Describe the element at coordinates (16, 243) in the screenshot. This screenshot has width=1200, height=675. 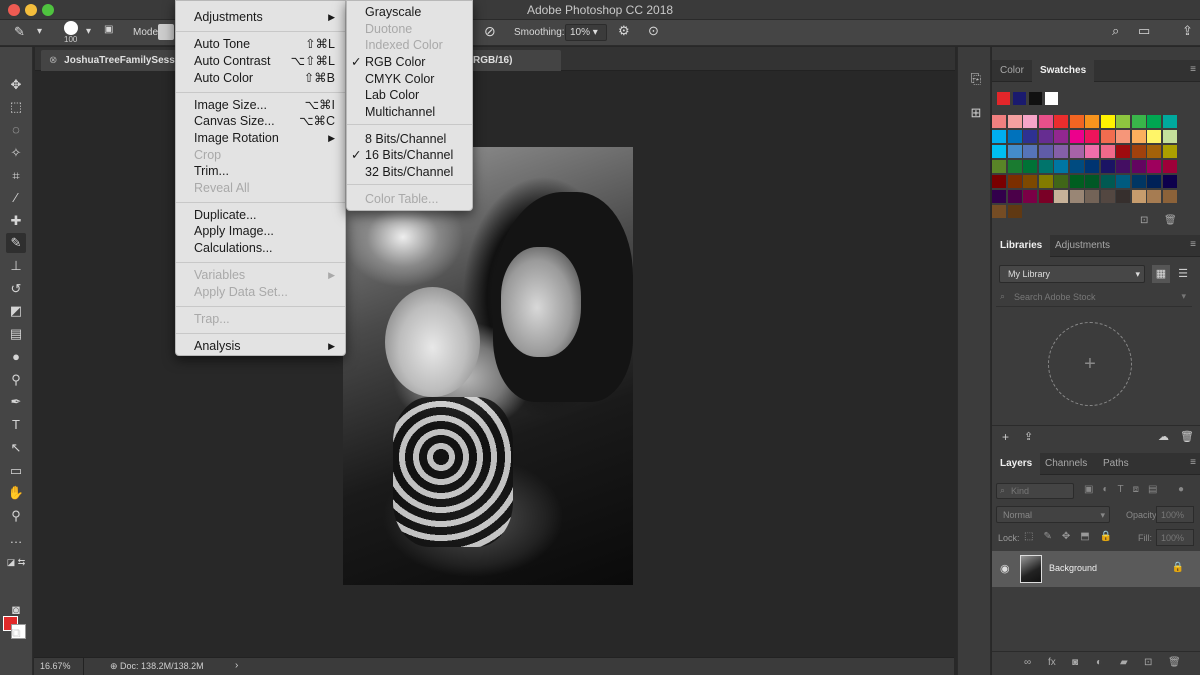
I see `brush-tool-icon: ✎` at that location.